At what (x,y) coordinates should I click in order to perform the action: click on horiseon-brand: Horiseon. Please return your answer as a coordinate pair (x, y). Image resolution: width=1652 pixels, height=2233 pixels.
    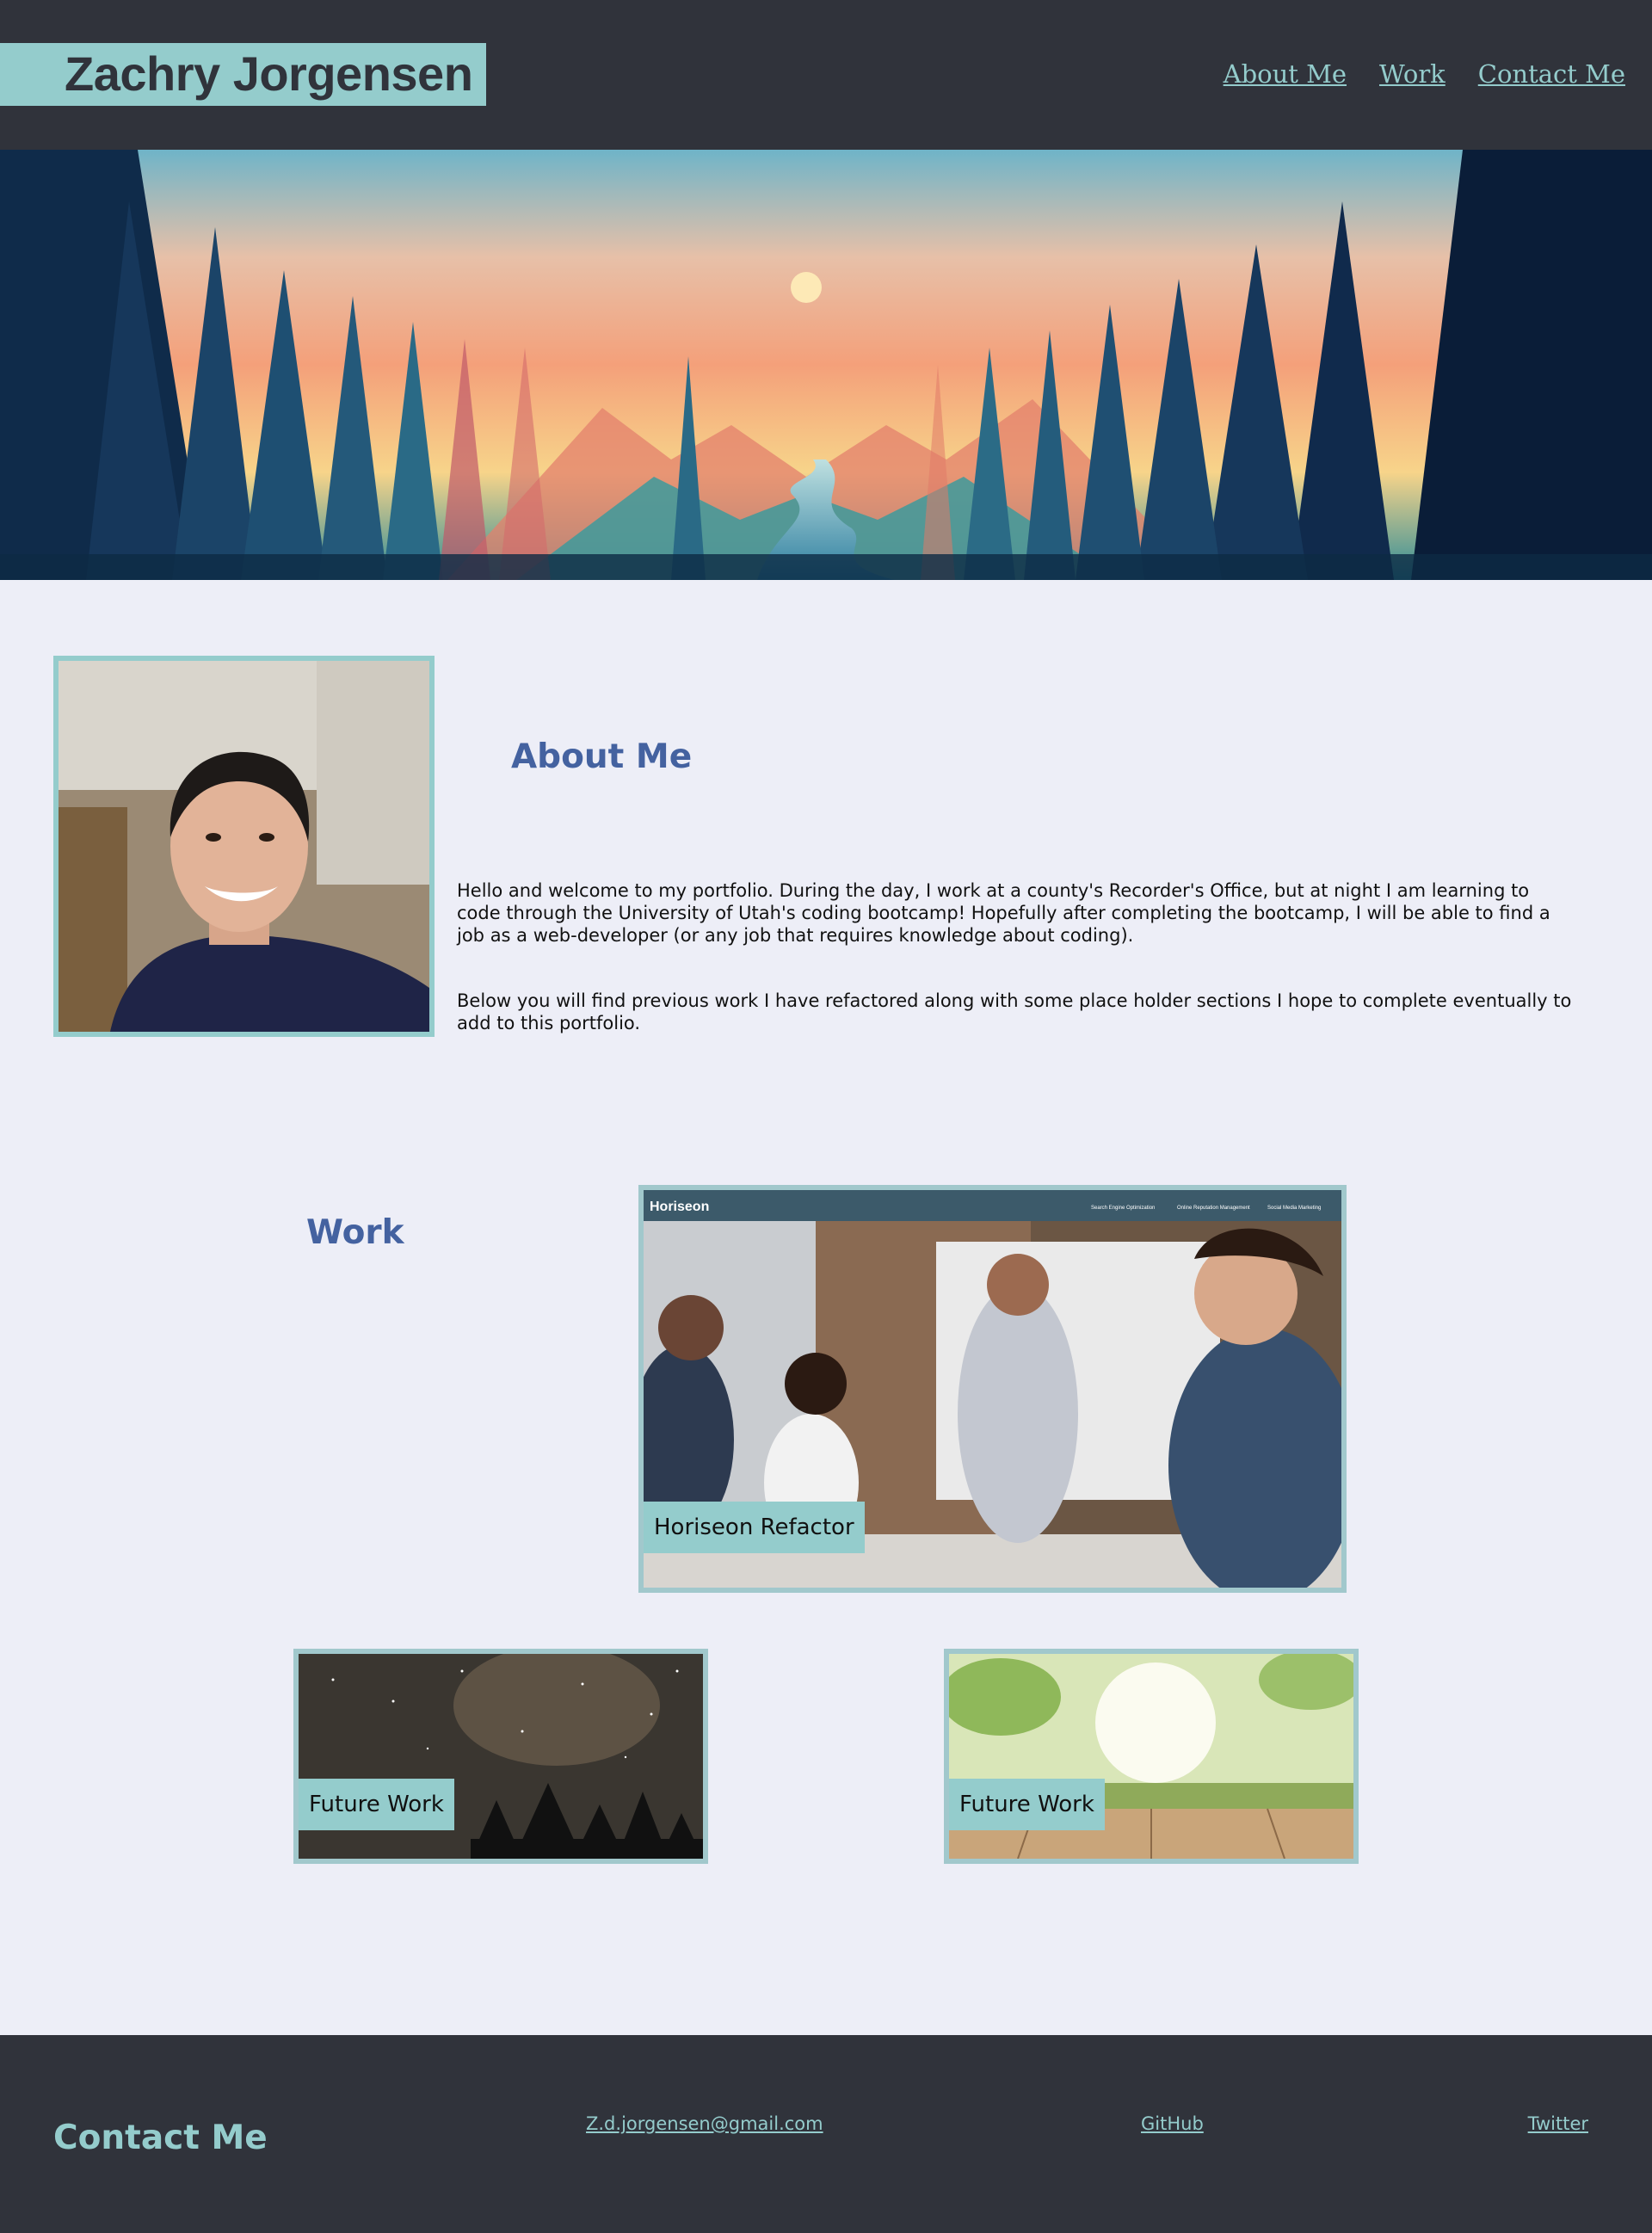
    Looking at the image, I should click on (679, 1207).